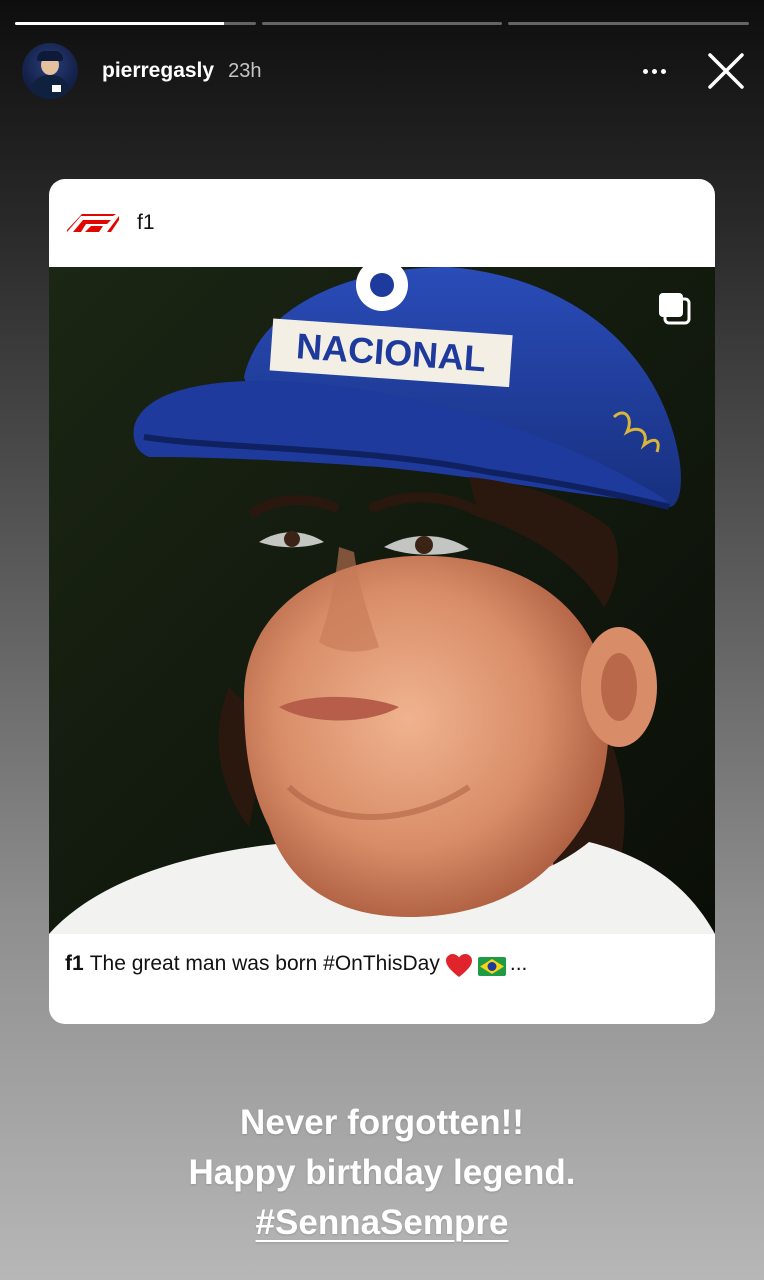  Describe the element at coordinates (93, 223) in the screenshot. I see `f1-logo` at that location.